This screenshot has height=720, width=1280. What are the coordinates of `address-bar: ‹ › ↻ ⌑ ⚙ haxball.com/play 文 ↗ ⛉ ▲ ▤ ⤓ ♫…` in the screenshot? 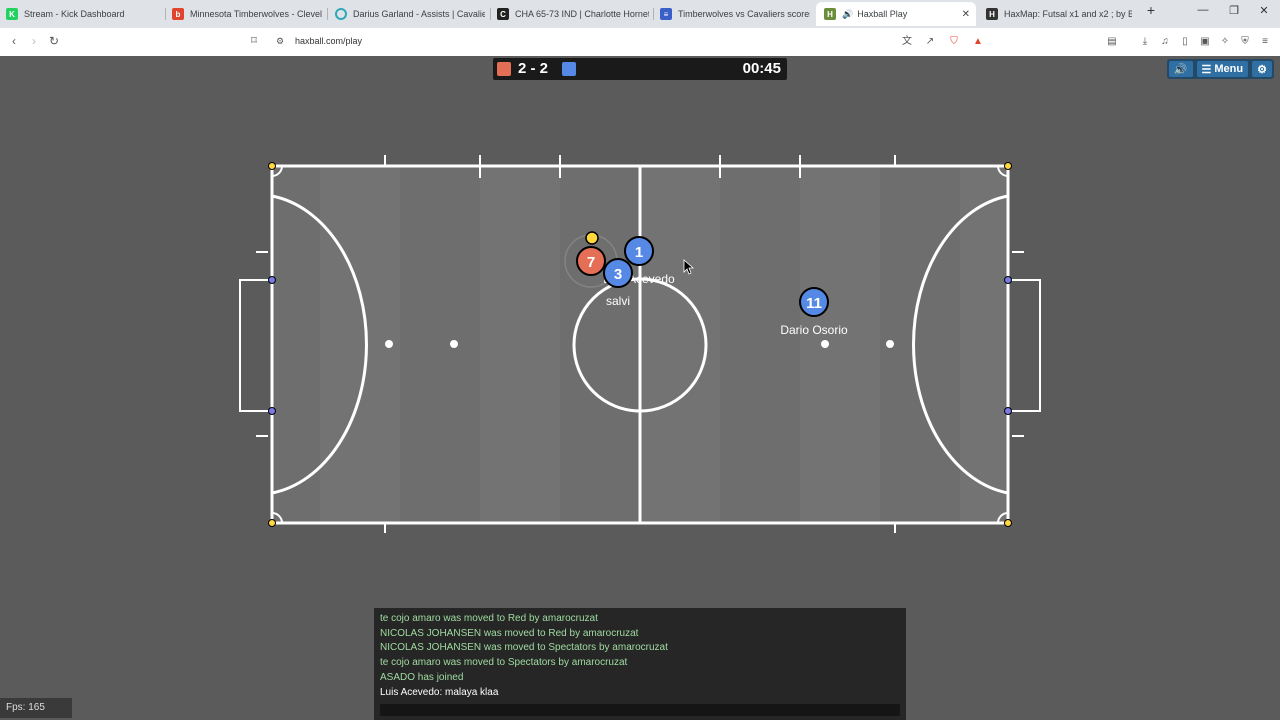 It's located at (640, 42).